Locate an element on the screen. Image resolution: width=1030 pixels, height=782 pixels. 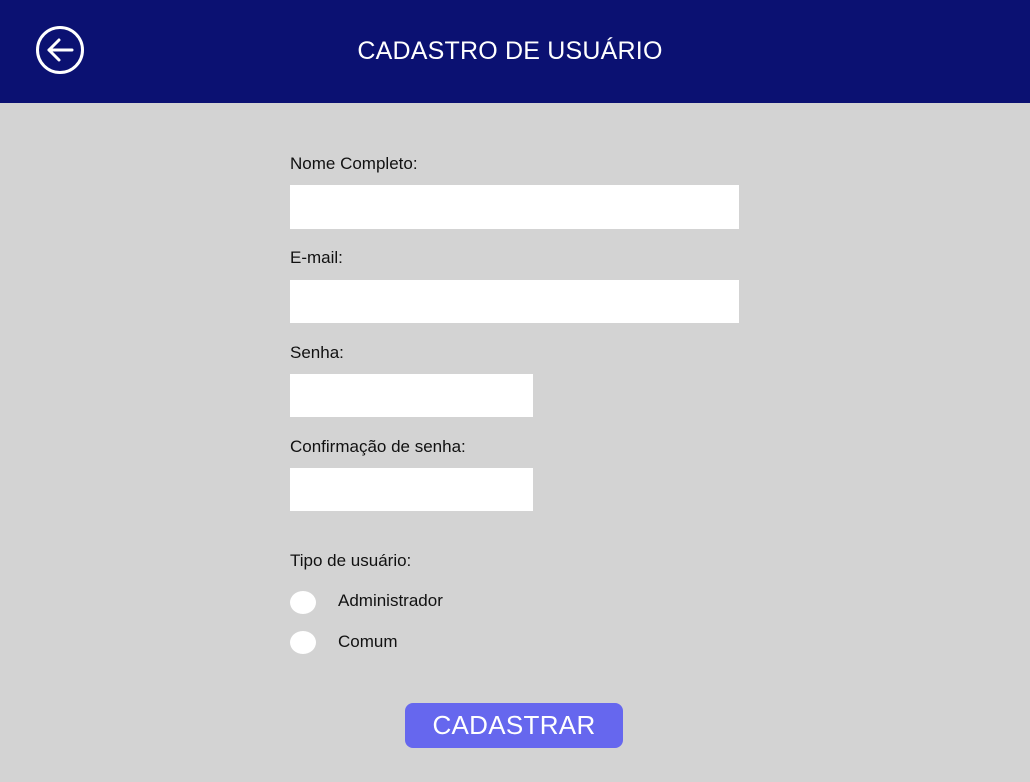
radio-comum-label: Comum is located at coordinates (368, 642).